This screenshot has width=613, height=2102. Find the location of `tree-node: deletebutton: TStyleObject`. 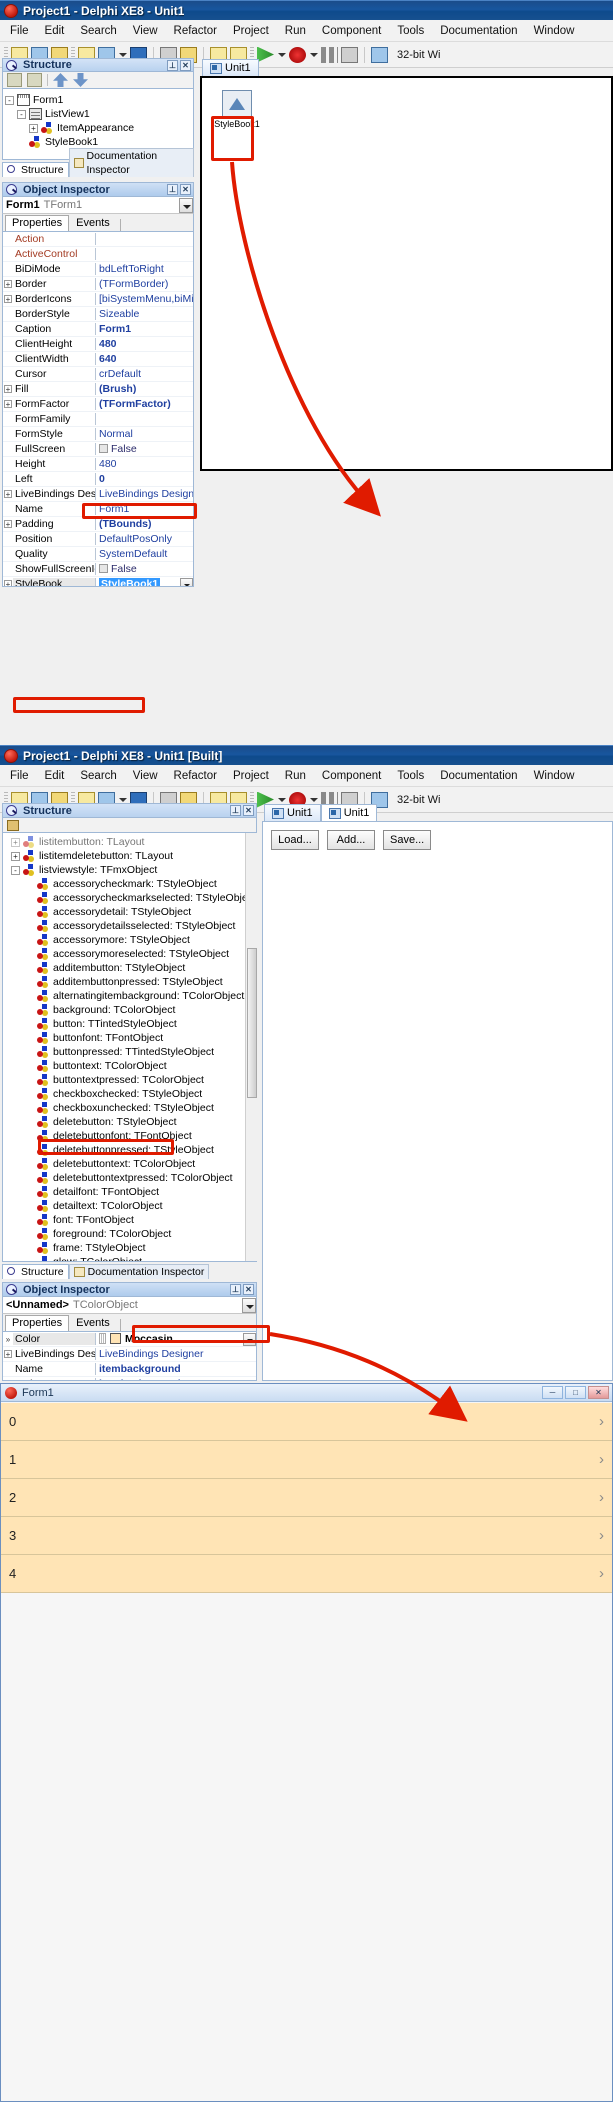

tree-node: deletebutton: TStyleObject is located at coordinates (129, 1122).